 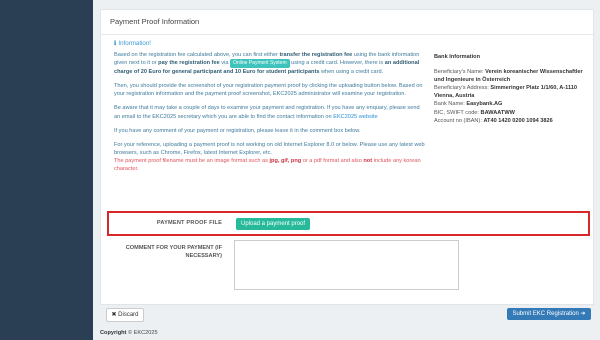 I want to click on bank-title: Bank Information, so click(x=457, y=57).